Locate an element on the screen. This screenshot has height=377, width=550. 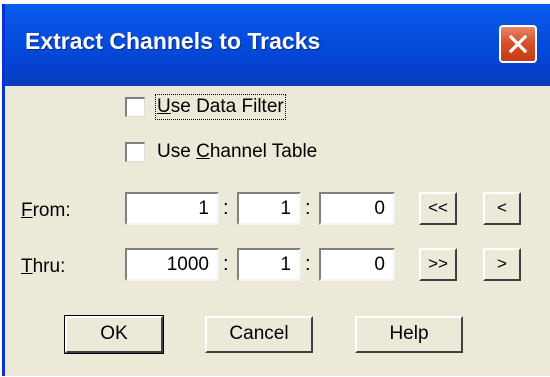
use-data-filter-option: Use Data Filter is located at coordinates (205, 107).